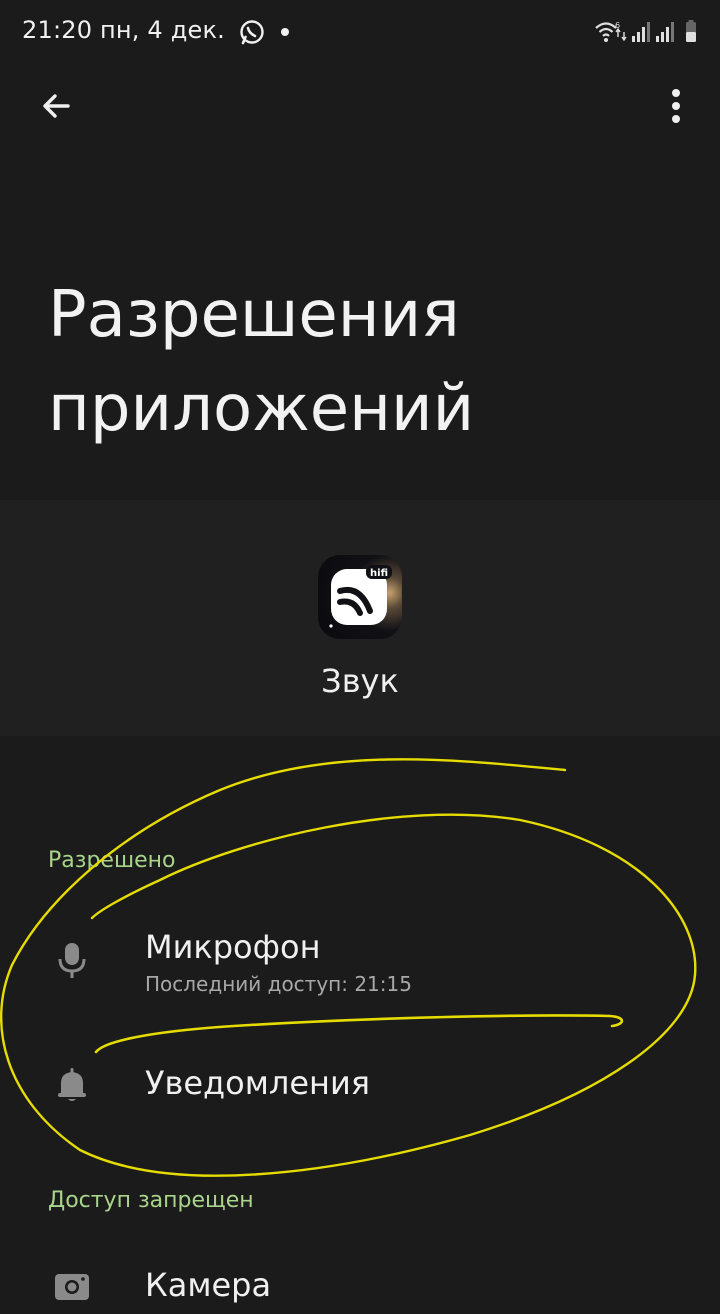 The width and height of the screenshot is (720, 1314). Describe the element at coordinates (360, 1280) in the screenshot. I see `permission-row-camera: Камера` at that location.